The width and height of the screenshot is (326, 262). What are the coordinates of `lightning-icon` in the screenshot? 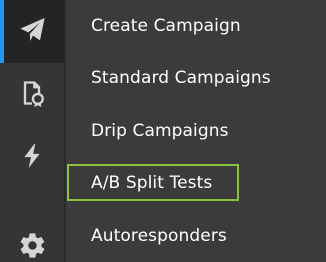 It's located at (32, 158).